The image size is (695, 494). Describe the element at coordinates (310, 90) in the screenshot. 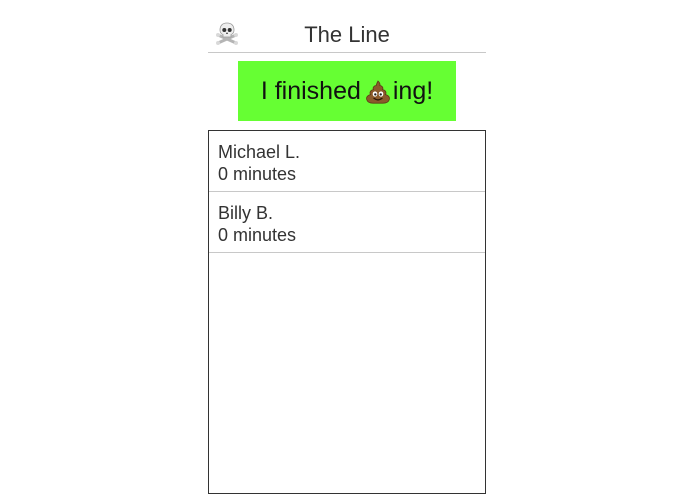

I see `finished-button-label-start: I finished` at that location.